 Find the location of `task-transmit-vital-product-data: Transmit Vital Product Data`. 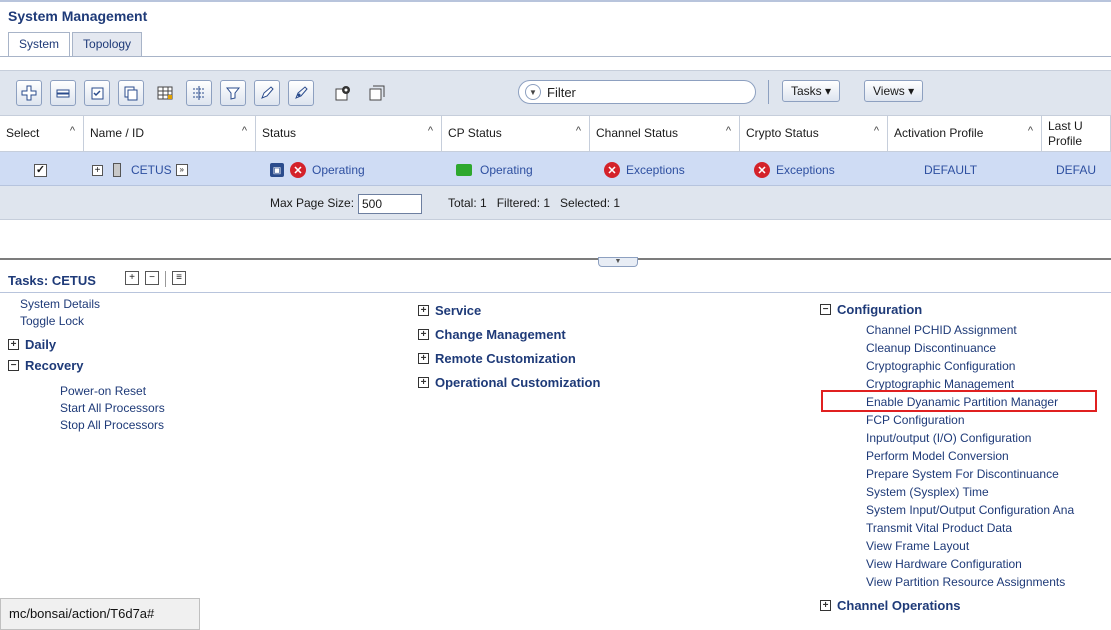

task-transmit-vital-product-data: Transmit Vital Product Data is located at coordinates (970, 528).